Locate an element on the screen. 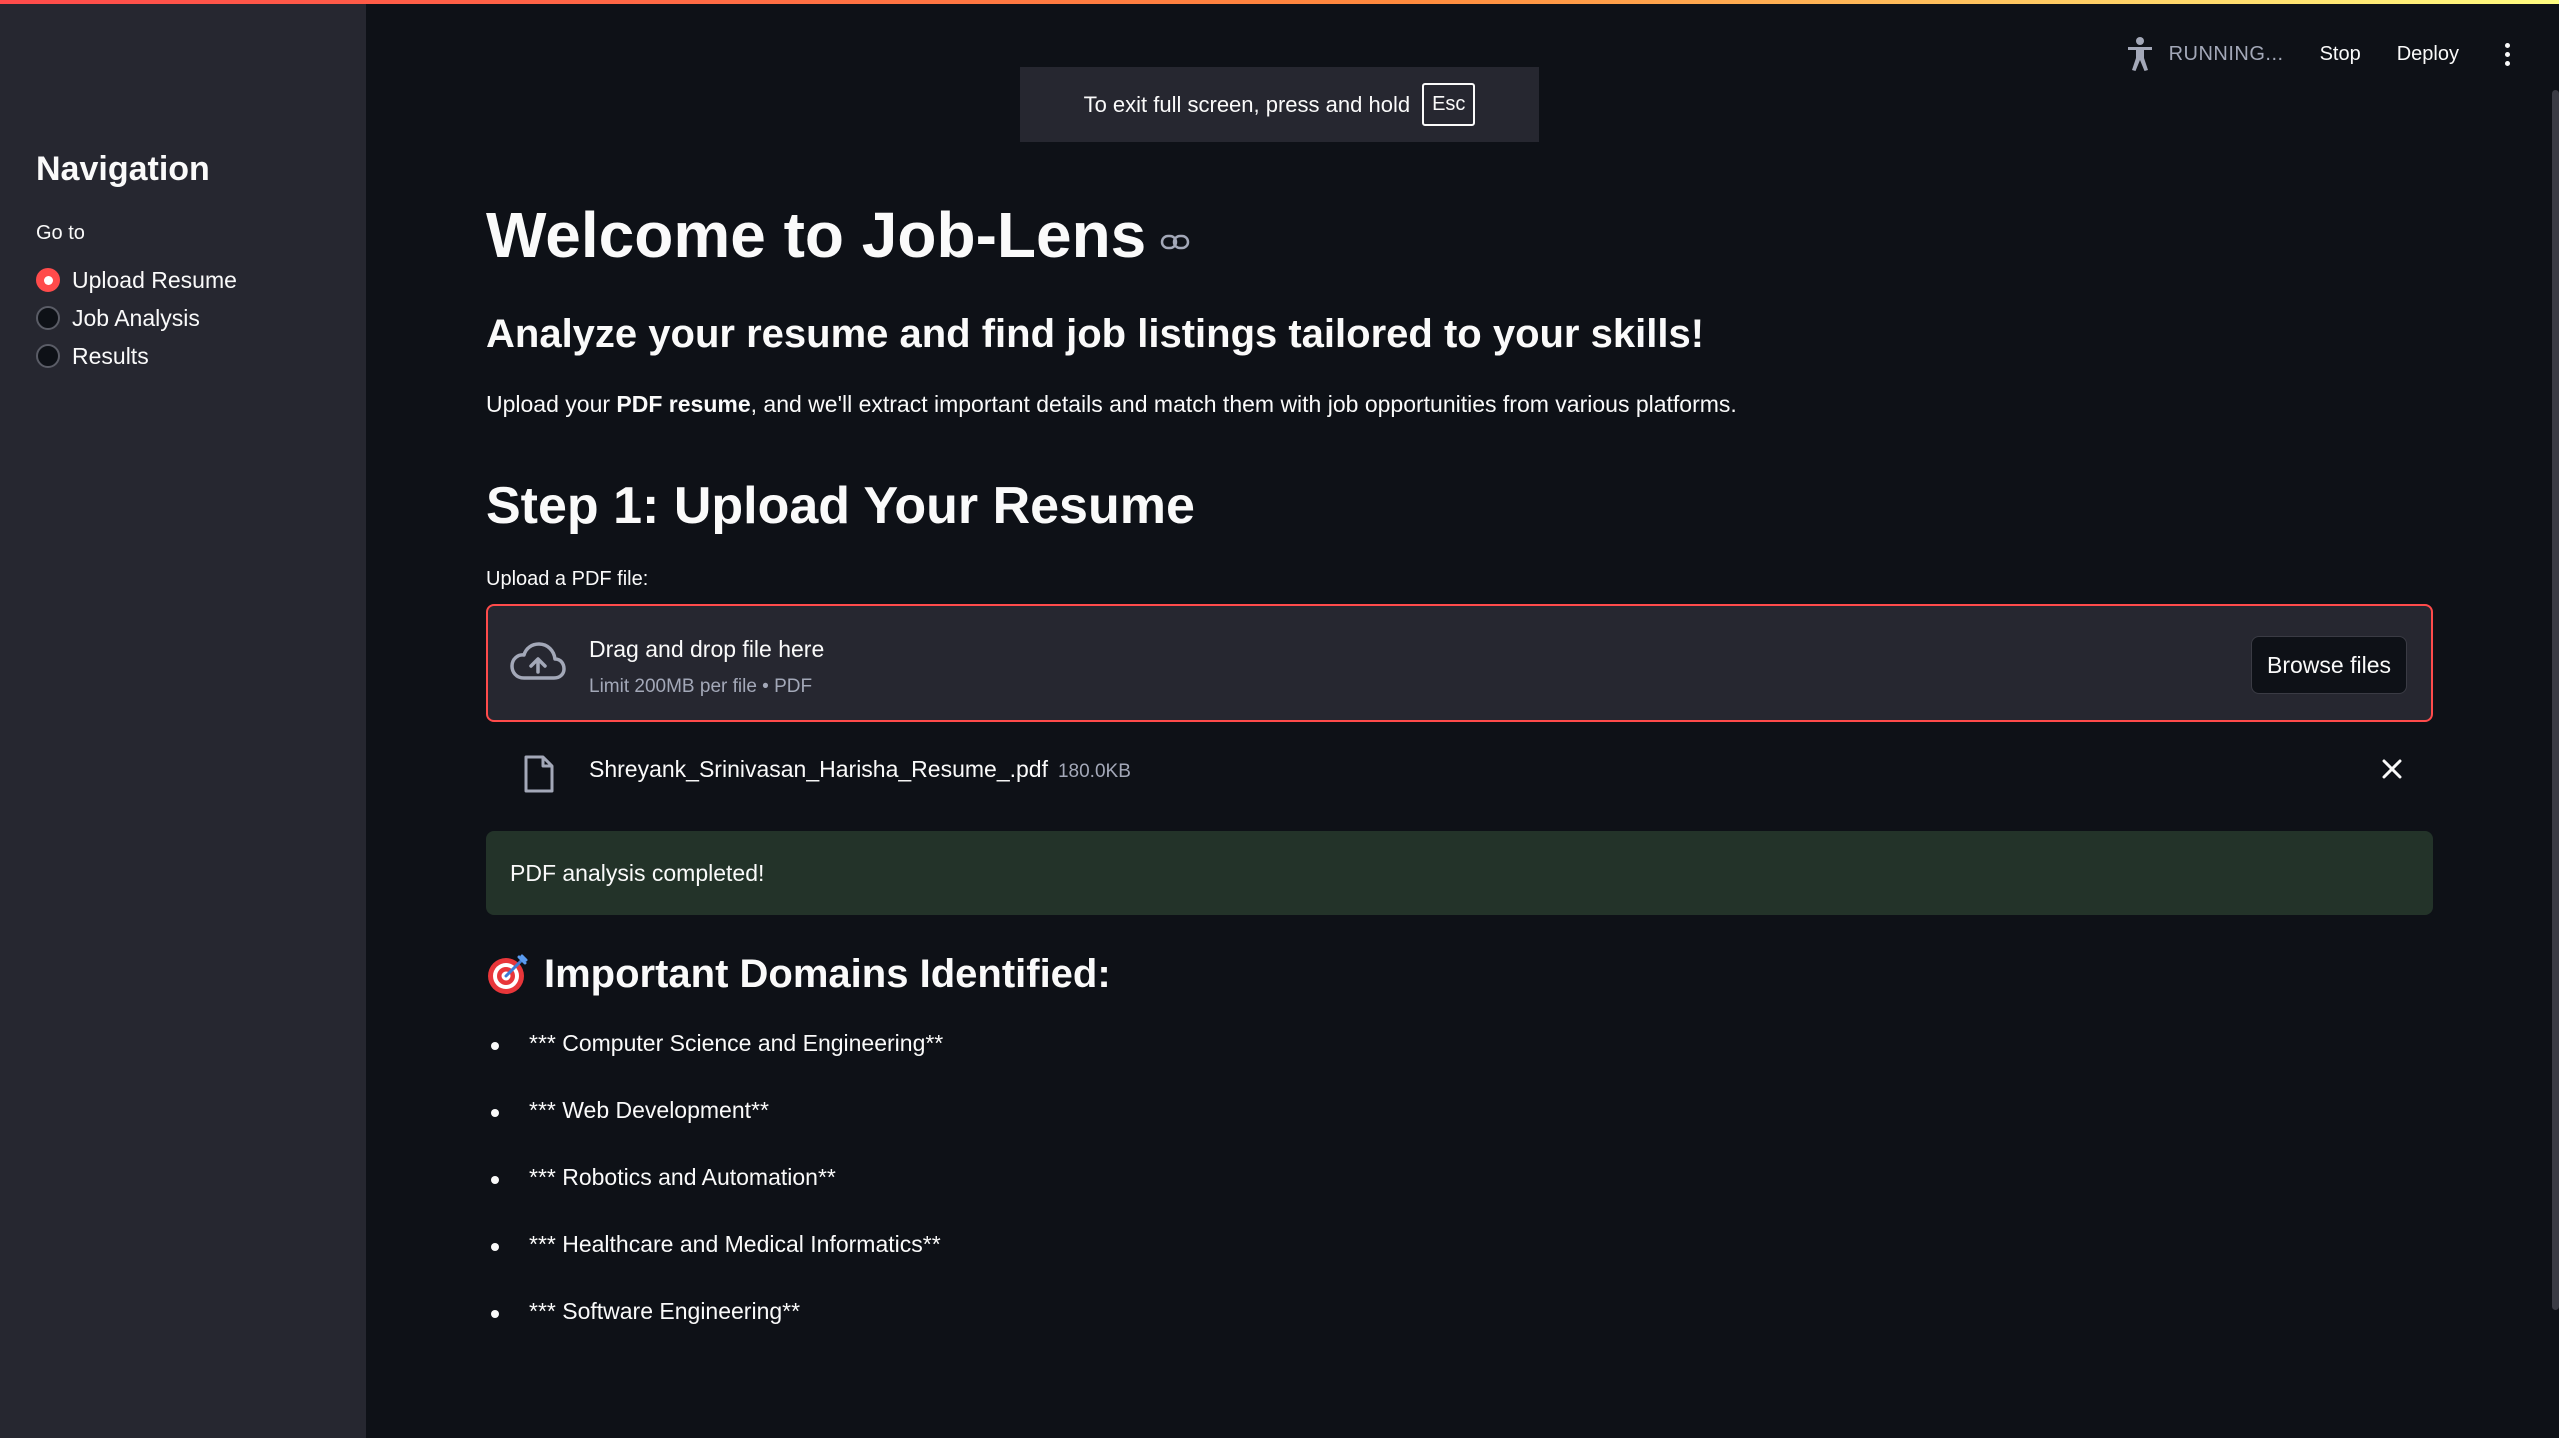 The height and width of the screenshot is (1438, 2559). radio-option-job-analysis: Job Analysis is located at coordinates (118, 318).